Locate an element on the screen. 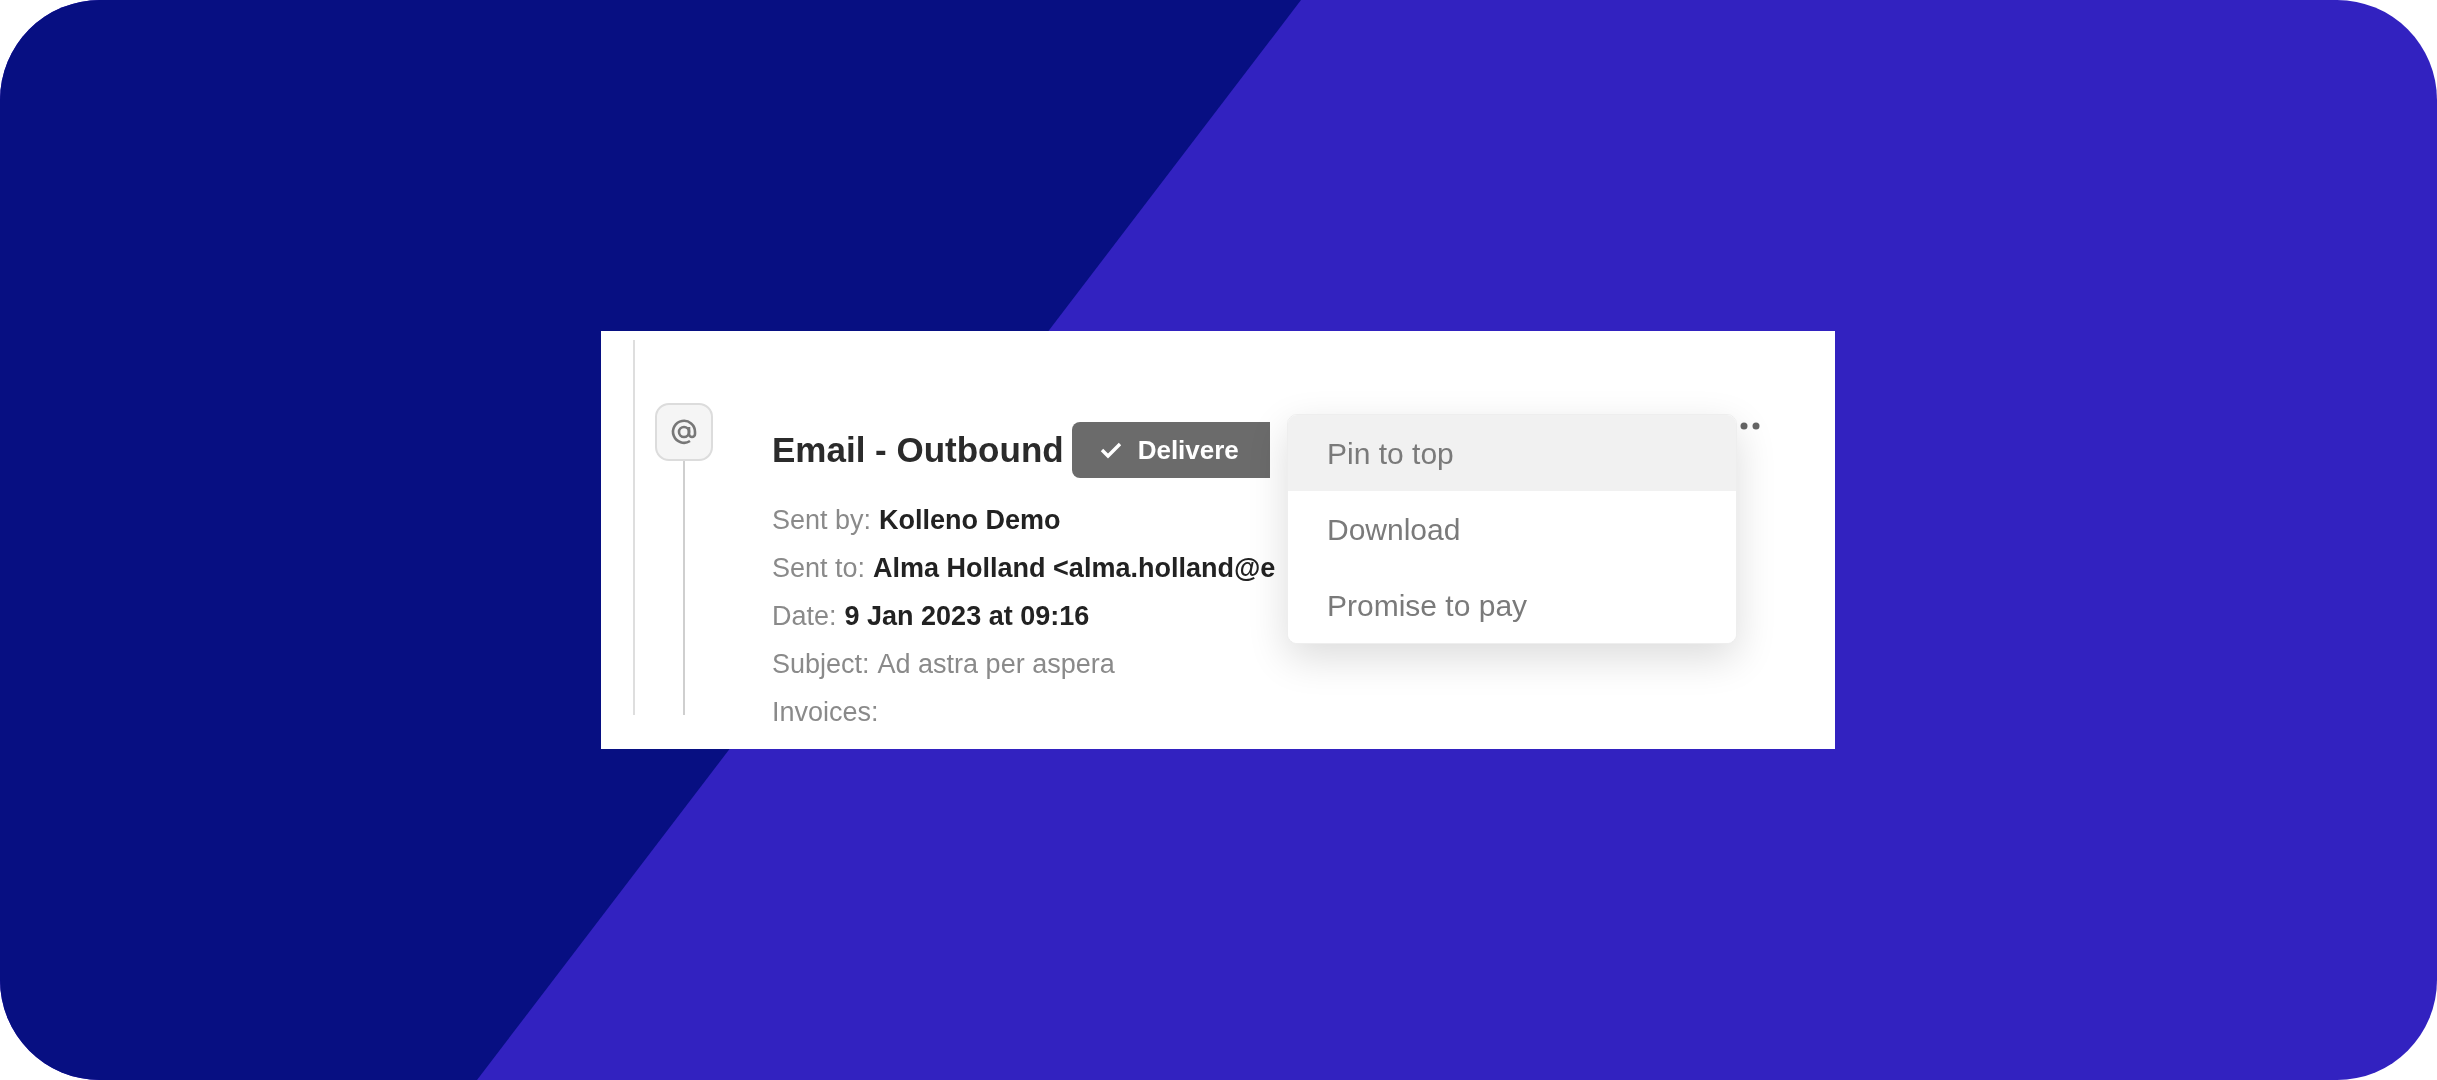  menu-item: Pin to top is located at coordinates (1512, 453).